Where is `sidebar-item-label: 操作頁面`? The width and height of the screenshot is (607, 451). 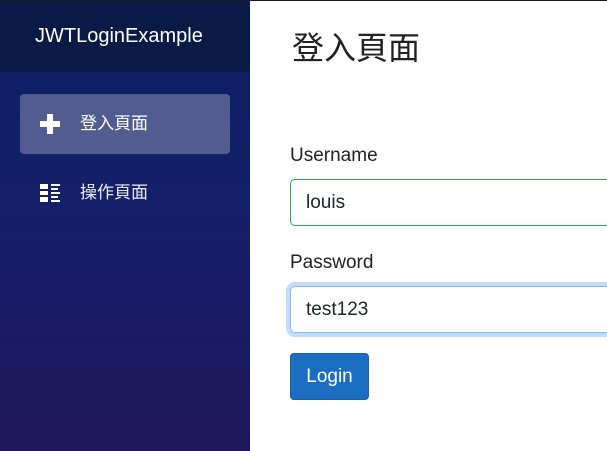 sidebar-item-label: 操作頁面 is located at coordinates (114, 193).